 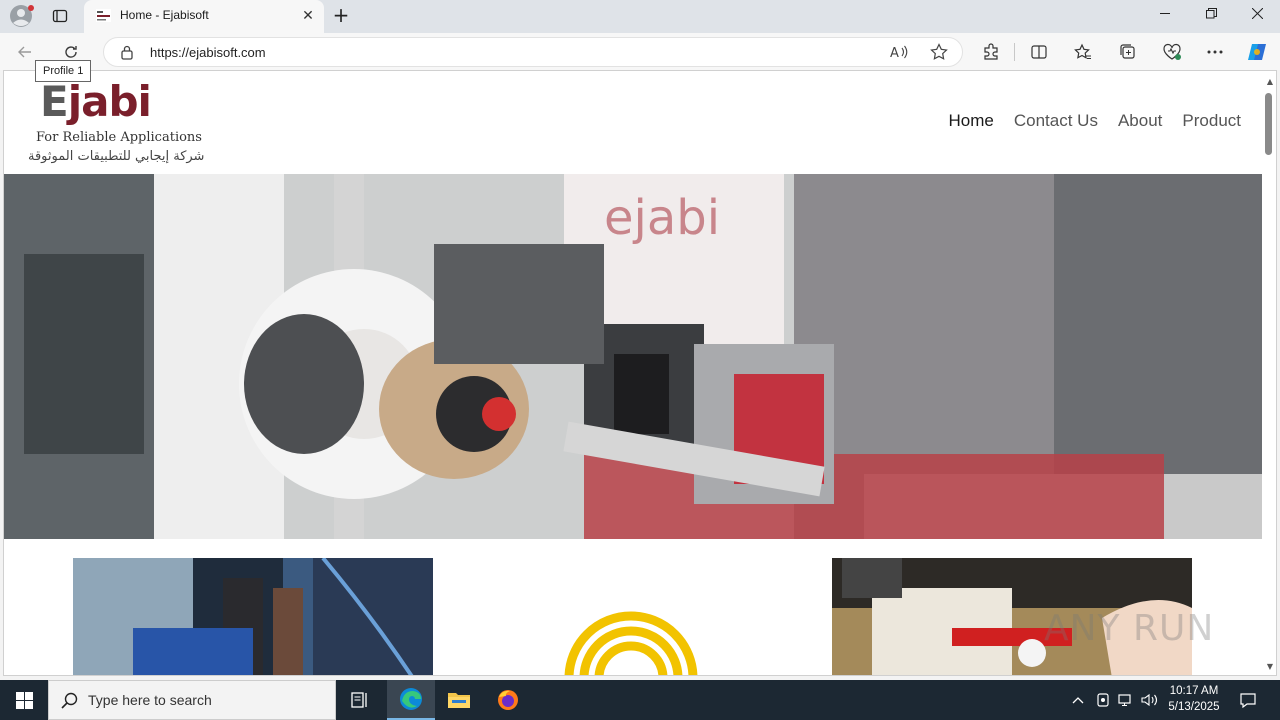 I want to click on svg-text: ejabi, so click(x=662, y=218).